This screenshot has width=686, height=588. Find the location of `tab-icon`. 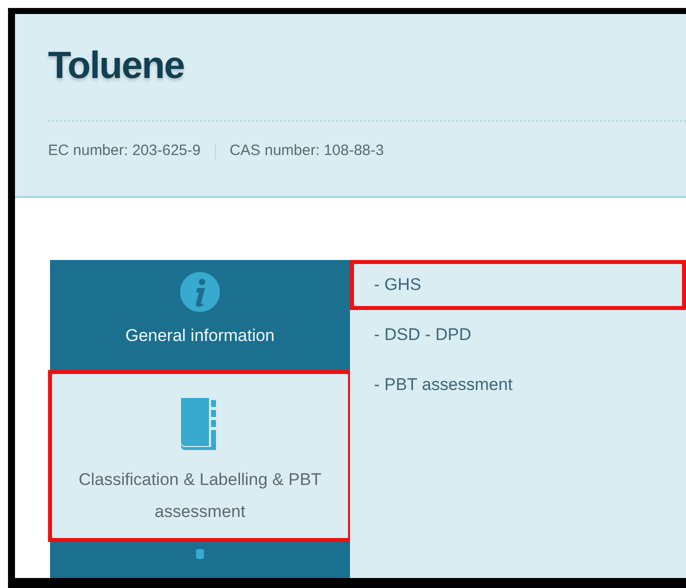

tab-icon is located at coordinates (200, 554).